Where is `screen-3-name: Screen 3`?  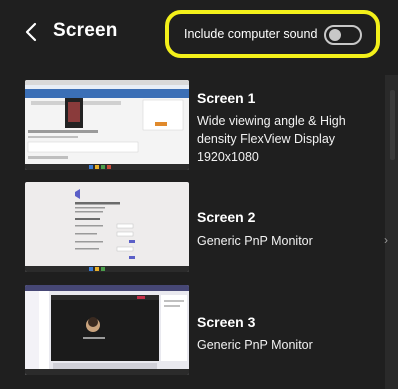 screen-3-name: Screen 3 is located at coordinates (226, 322).